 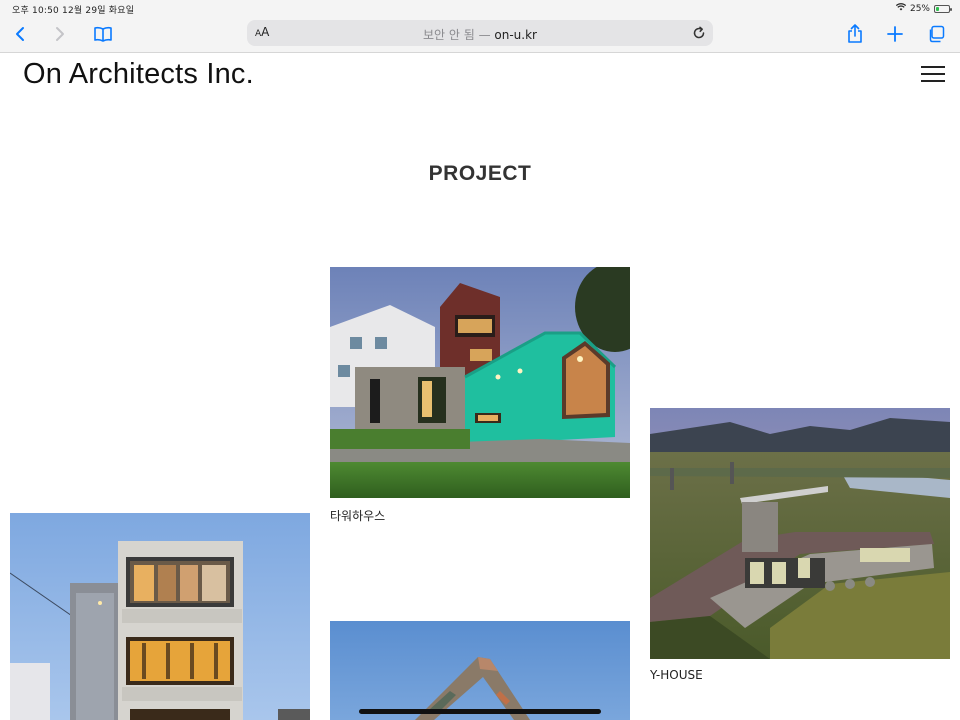 I want to click on tabs-icon, so click(x=937, y=34).